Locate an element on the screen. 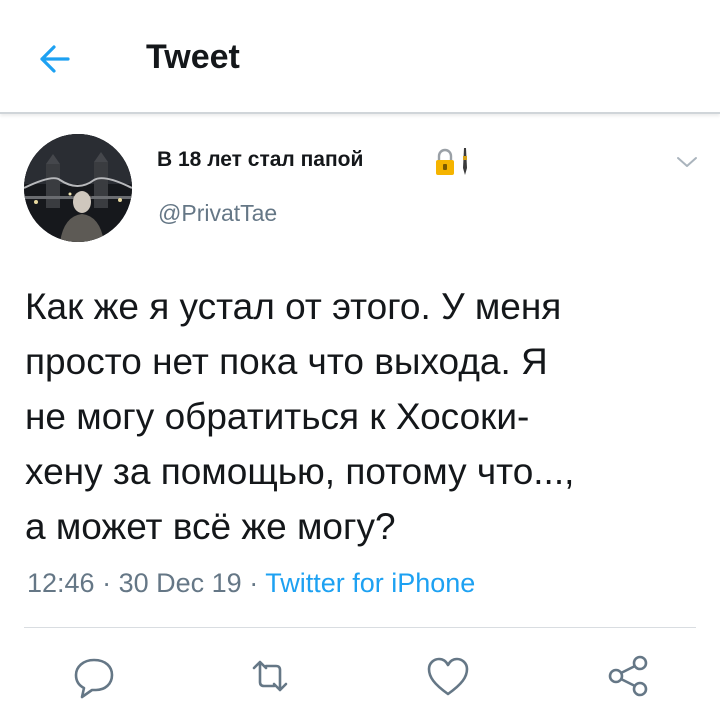  share-button is located at coordinates (628, 676).